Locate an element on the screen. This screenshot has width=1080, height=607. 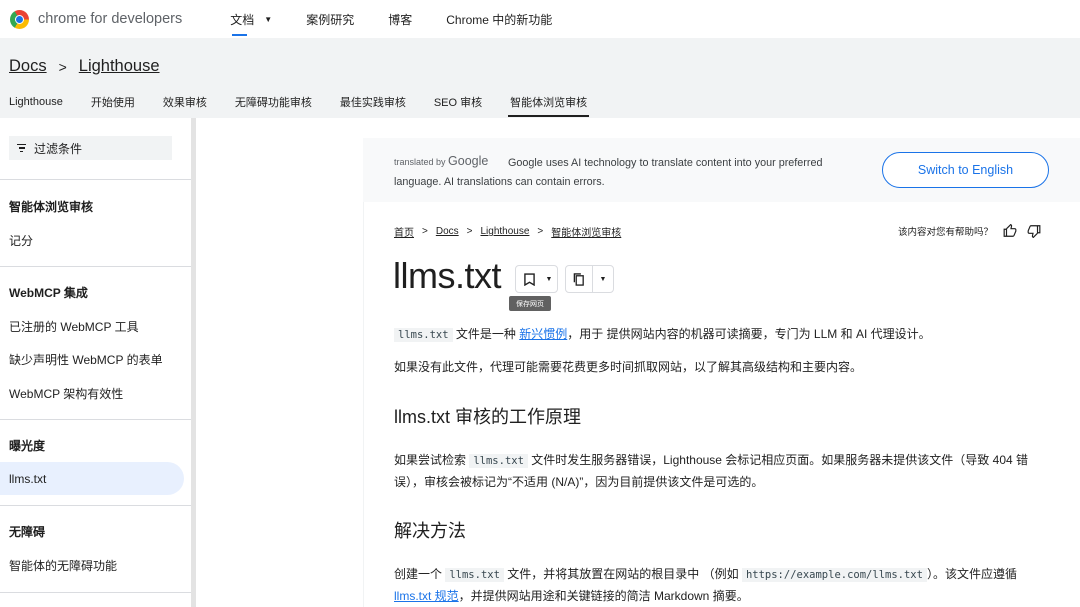
text-span: ，用于 提供网站内容的机器可读摘要，专门为 LLM 和 AI 代理设计。 is located at coordinates (749, 334).